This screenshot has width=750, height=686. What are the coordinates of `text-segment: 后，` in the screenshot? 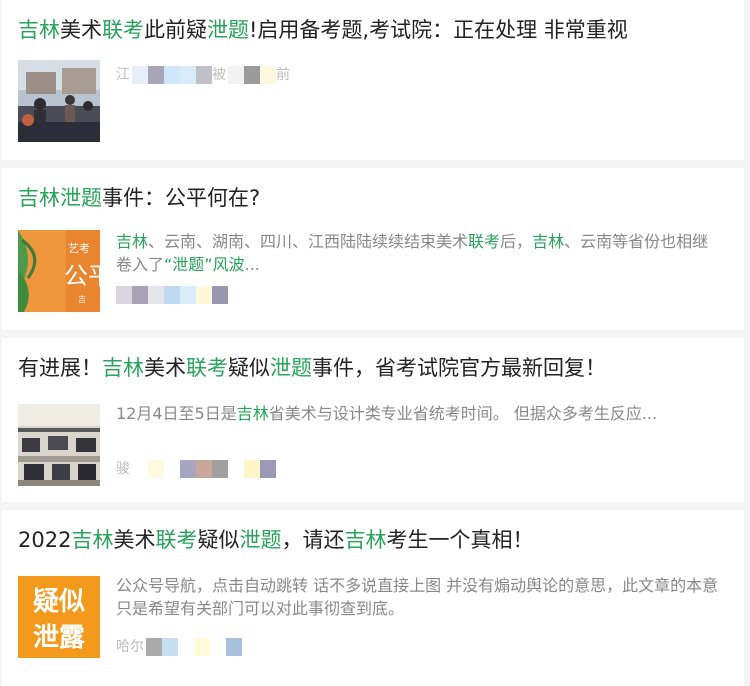 It's located at (516, 241).